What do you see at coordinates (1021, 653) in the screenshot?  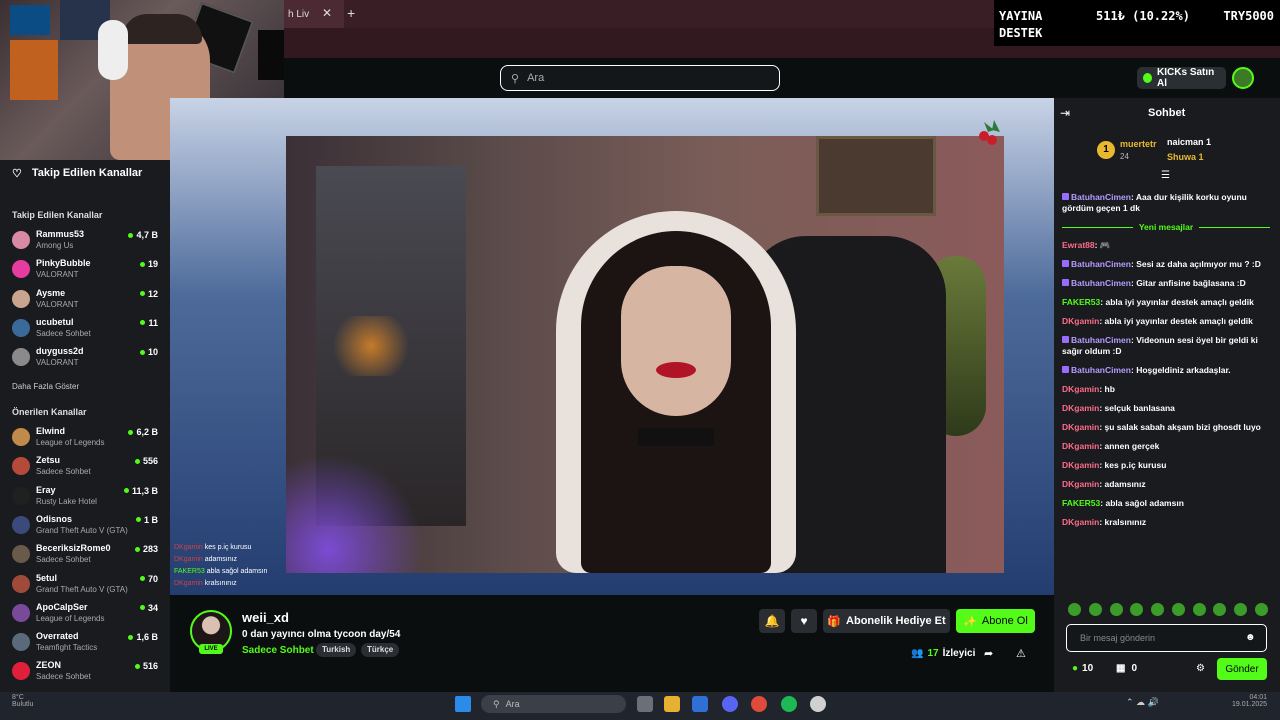 I see `report-icon: ⚠` at bounding box center [1021, 653].